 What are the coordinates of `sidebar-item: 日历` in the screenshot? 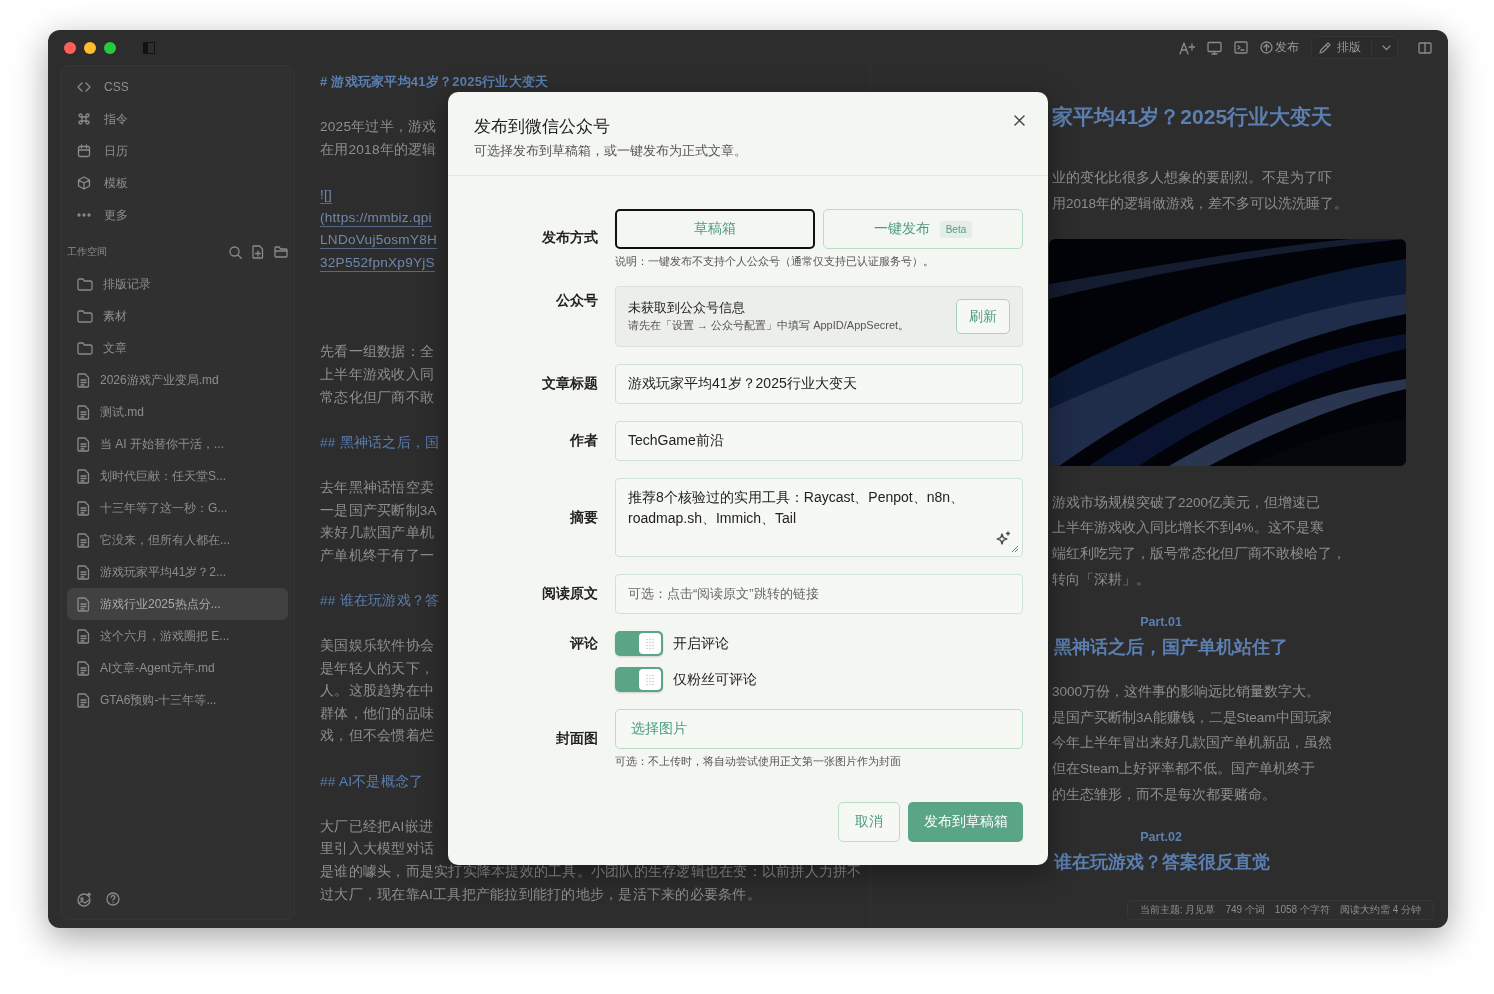 It's located at (177, 151).